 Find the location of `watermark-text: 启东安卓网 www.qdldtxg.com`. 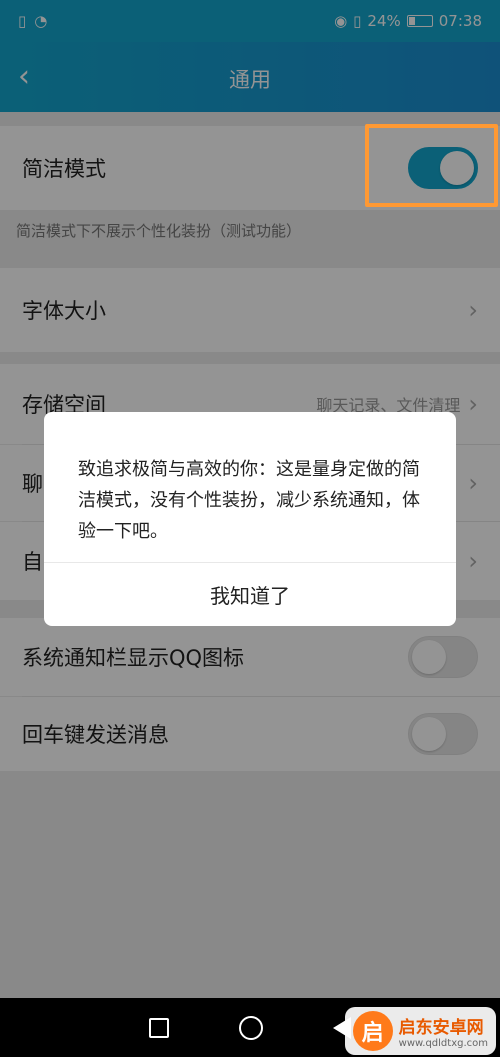

watermark-text: 启东安卓网 www.qdldtxg.com is located at coordinates (443, 1031).